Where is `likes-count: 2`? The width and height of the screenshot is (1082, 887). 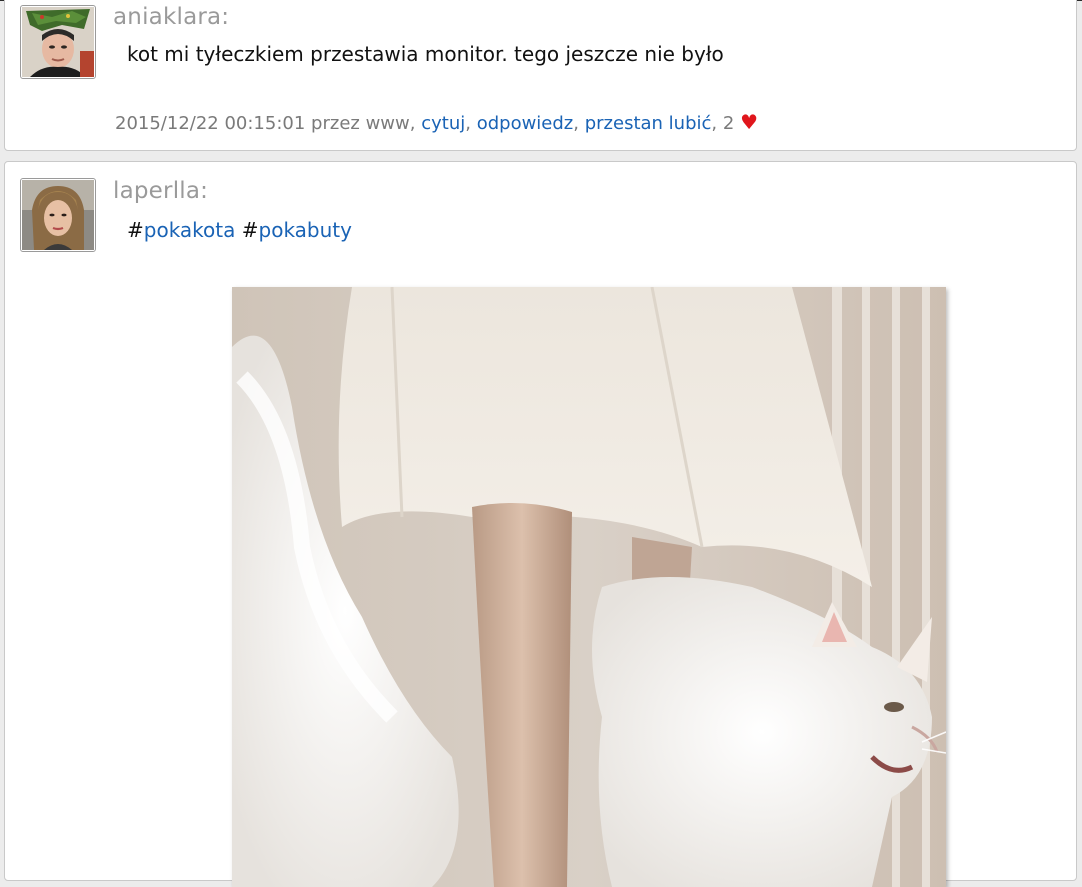
likes-count: 2 is located at coordinates (728, 123).